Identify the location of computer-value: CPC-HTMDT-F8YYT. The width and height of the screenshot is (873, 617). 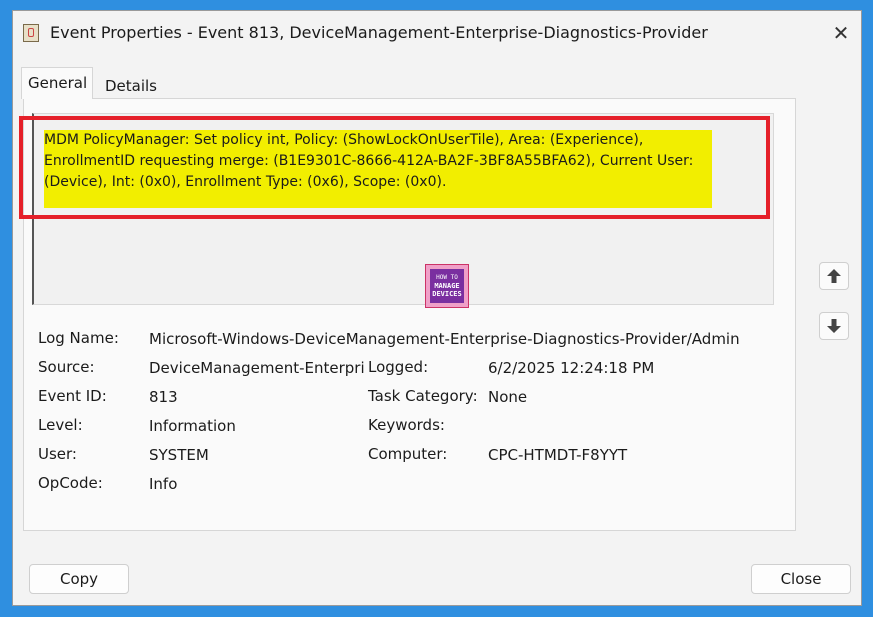
(558, 455).